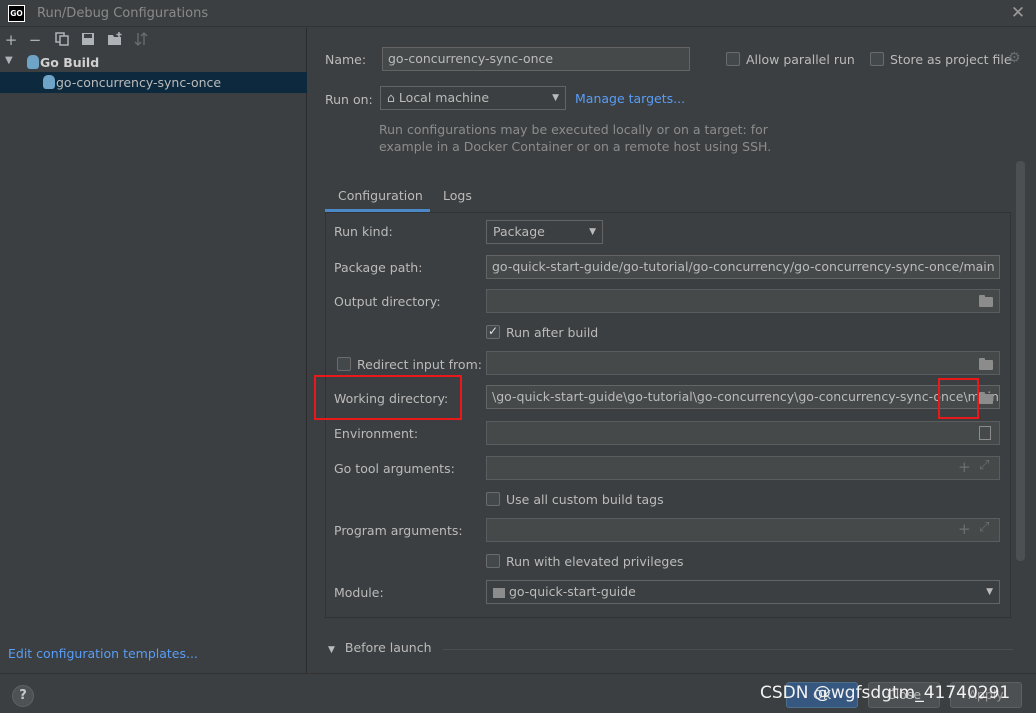  What do you see at coordinates (743, 301) in the screenshot?
I see `output-directory-field` at bounding box center [743, 301].